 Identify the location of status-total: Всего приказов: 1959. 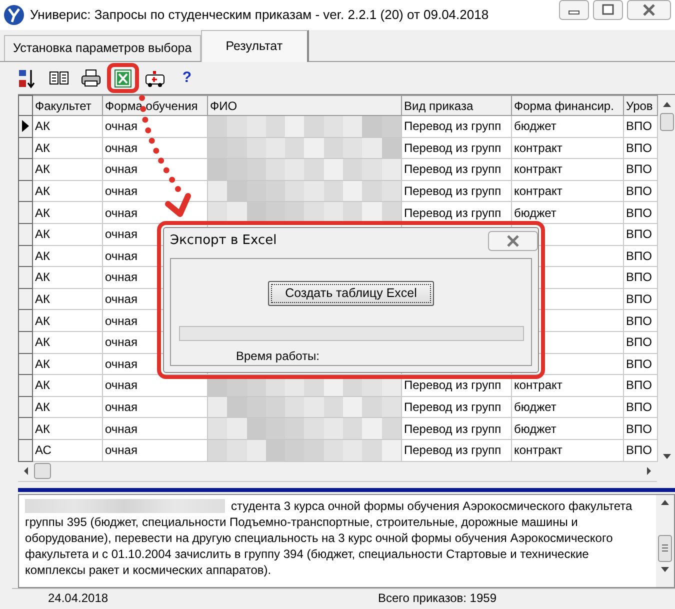
(437, 598).